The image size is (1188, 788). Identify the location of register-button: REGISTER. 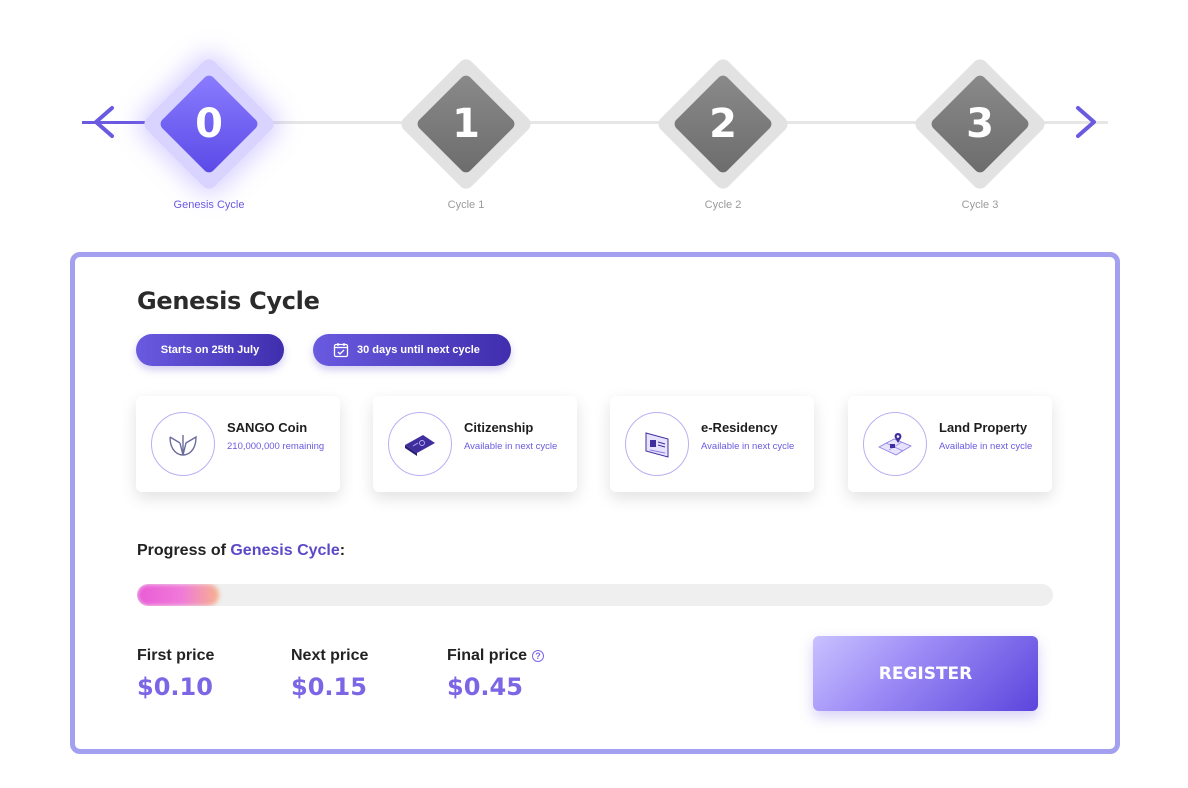
(925, 673).